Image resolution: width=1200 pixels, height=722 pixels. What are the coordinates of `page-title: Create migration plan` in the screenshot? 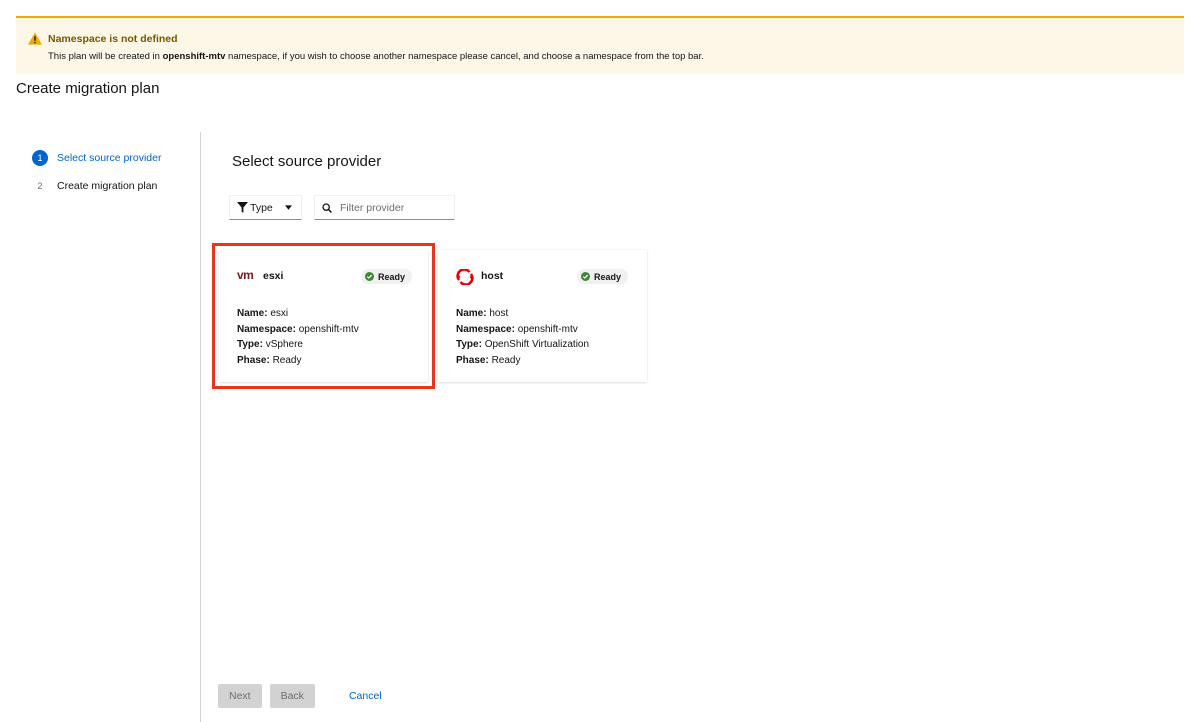 It's located at (88, 88).